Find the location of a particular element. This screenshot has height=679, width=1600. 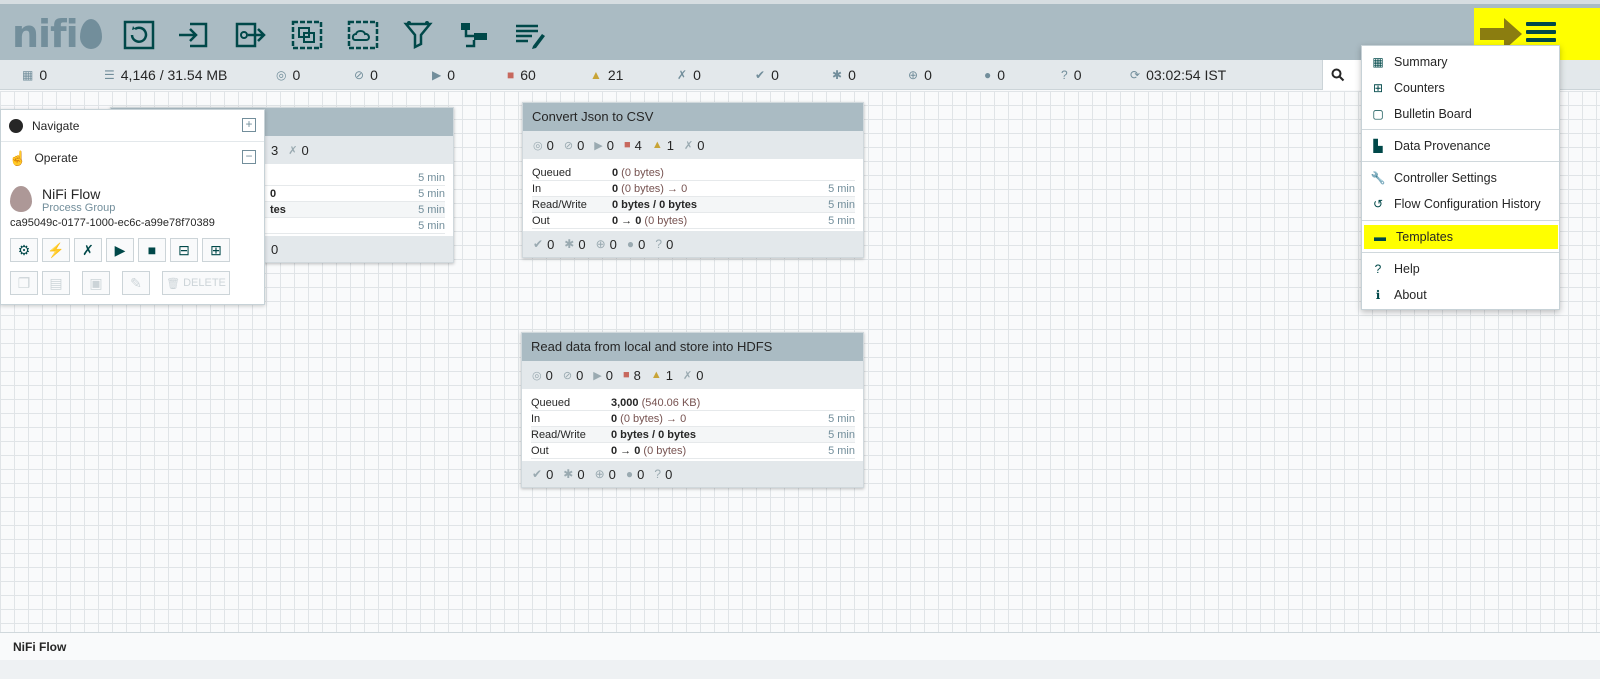

not-transmitting-icon: ⊘ is located at coordinates (568, 145).